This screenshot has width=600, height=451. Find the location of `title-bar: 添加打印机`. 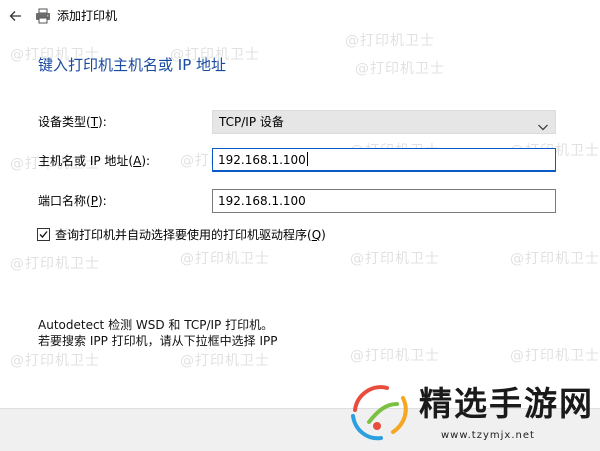

title-bar: 添加打印机 is located at coordinates (300, 16).